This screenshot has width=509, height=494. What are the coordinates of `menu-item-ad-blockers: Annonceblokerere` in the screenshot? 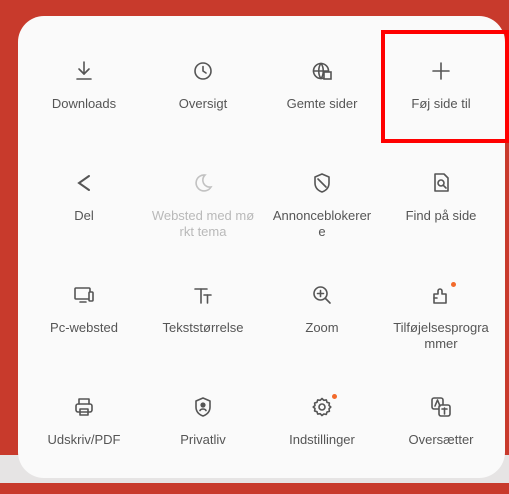 It's located at (322, 214).